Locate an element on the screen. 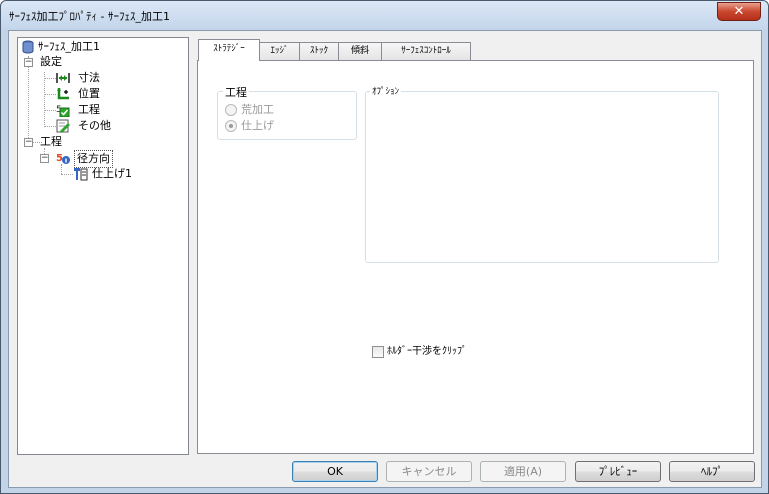 The width and height of the screenshot is (769, 494). holder-clip-checkbox: ﾎﾙﾀﾞｰ干渉をｸﾘｯﾌﾟ is located at coordinates (447, 352).